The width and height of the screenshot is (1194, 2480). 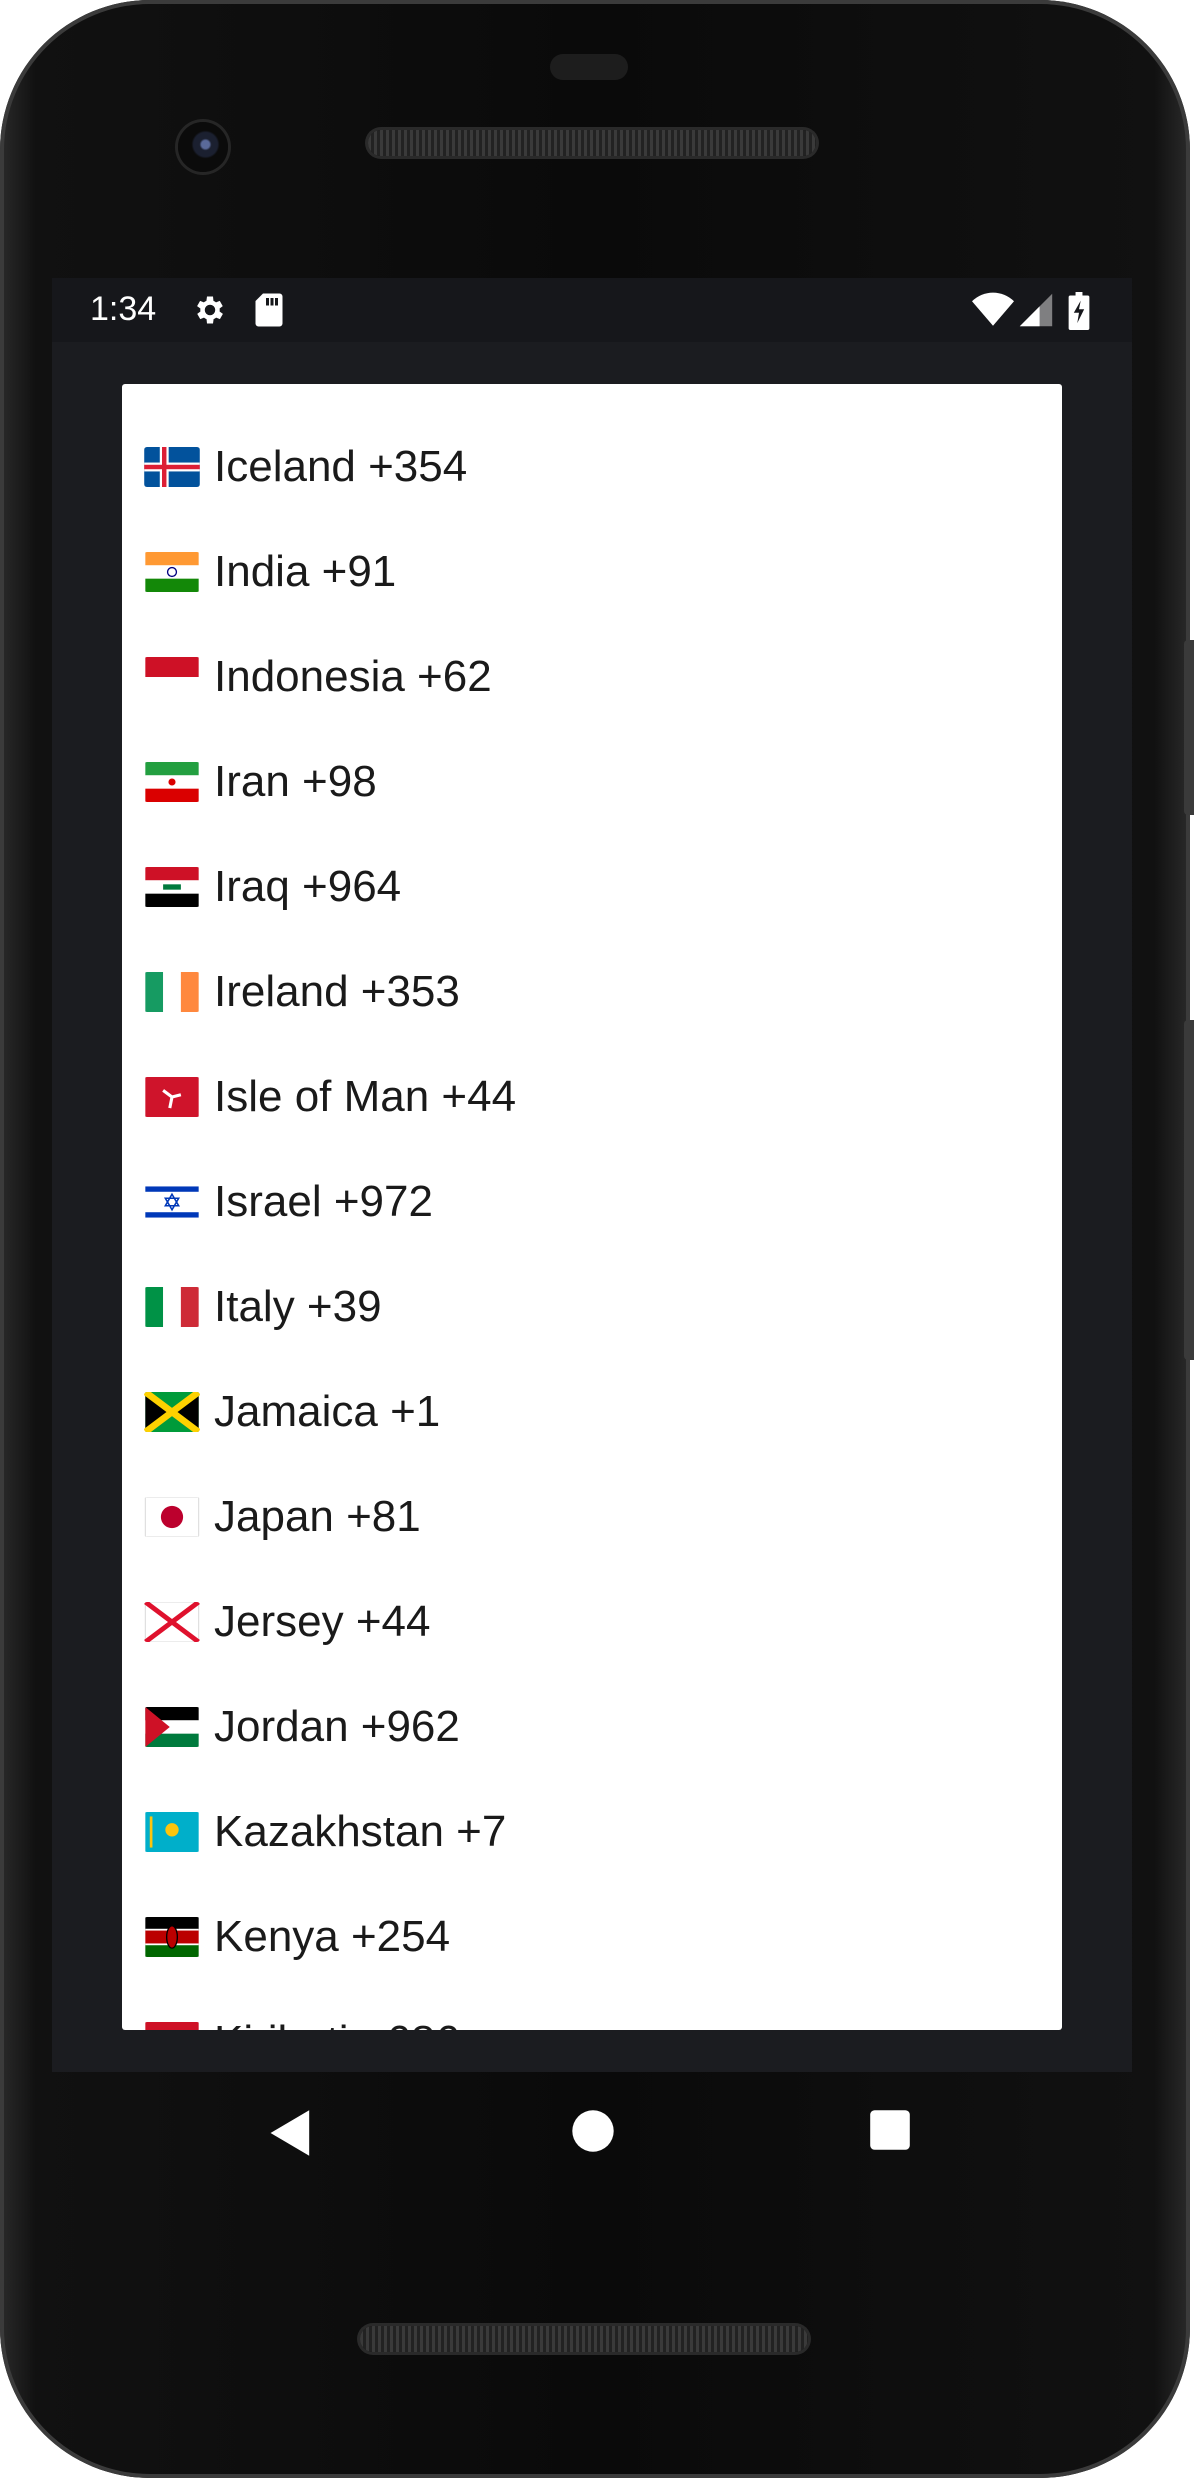 I want to click on list-item: Kiribati +686, so click(x=592, y=2009).